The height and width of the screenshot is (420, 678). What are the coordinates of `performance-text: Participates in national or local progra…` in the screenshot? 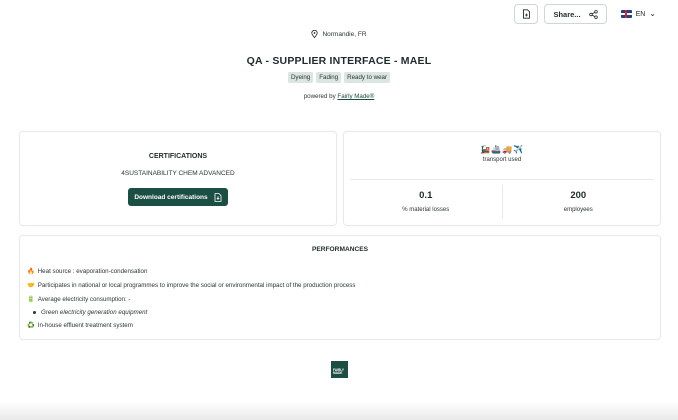 It's located at (196, 285).